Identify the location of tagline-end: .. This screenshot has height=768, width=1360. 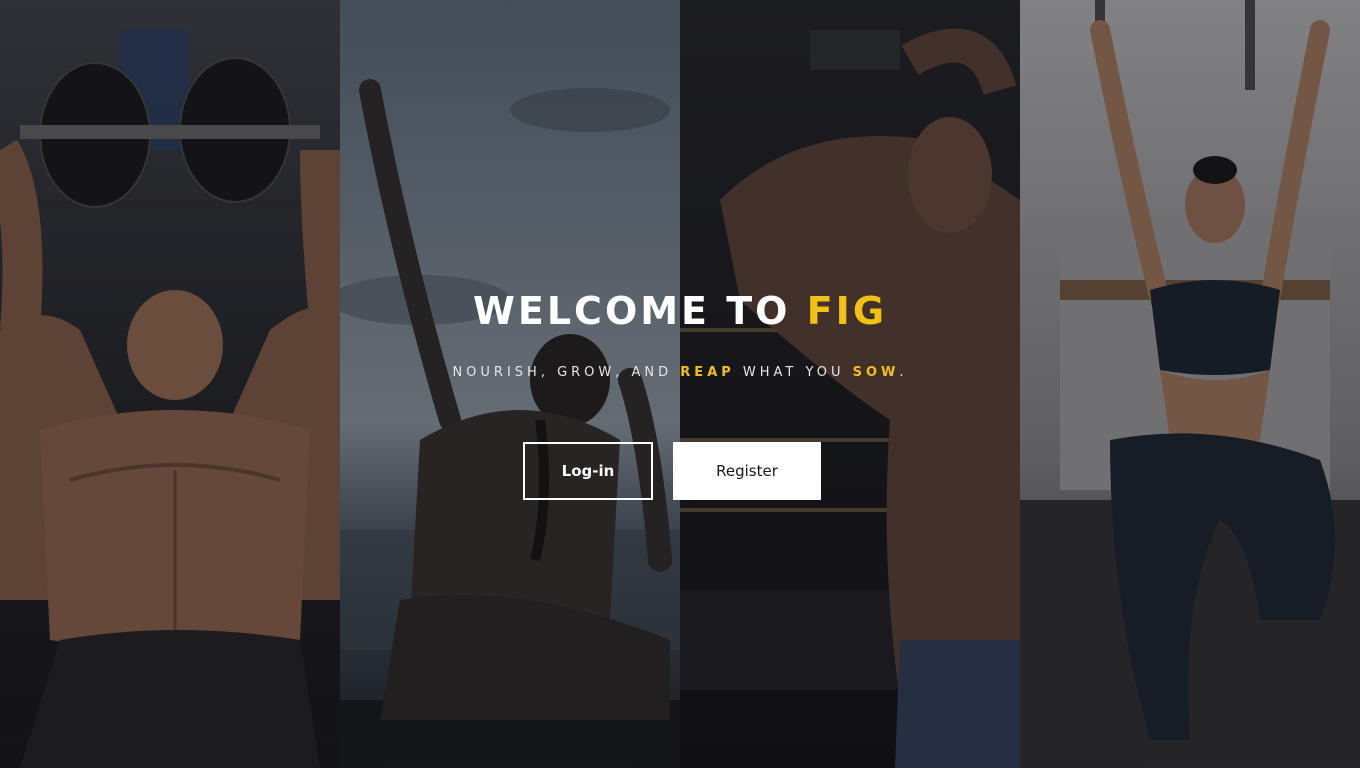
(903, 372).